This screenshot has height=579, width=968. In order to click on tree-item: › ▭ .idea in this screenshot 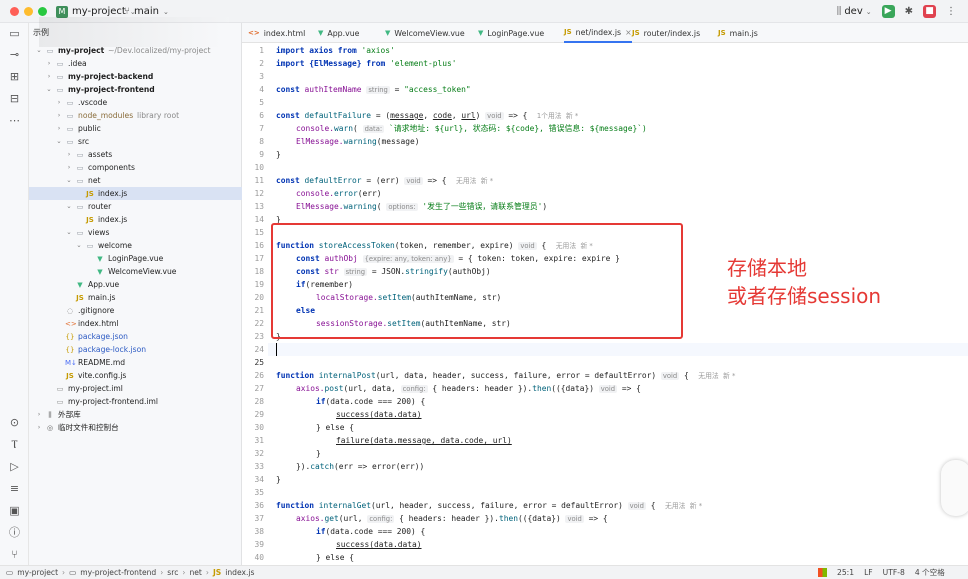, I will do `click(135, 63)`.